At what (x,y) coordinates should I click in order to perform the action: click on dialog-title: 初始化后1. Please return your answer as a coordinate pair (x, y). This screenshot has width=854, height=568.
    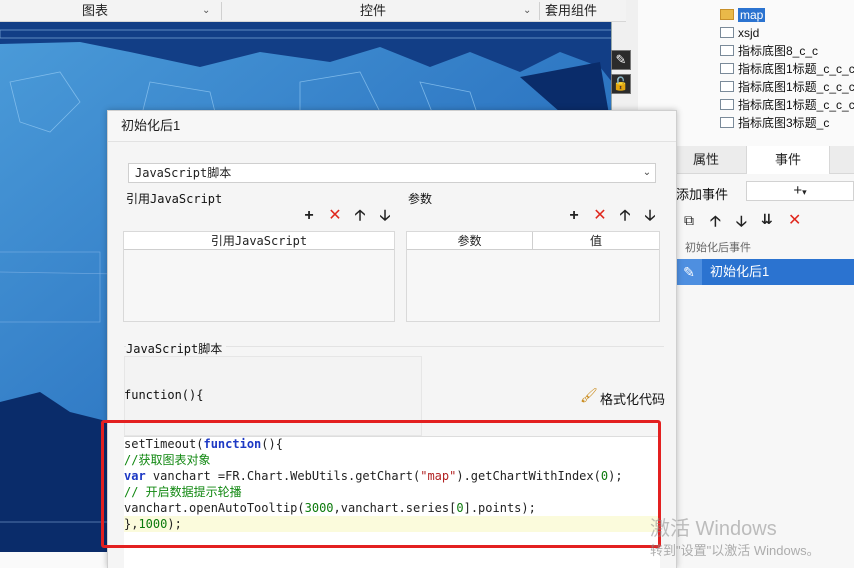
    Looking at the image, I should click on (392, 126).